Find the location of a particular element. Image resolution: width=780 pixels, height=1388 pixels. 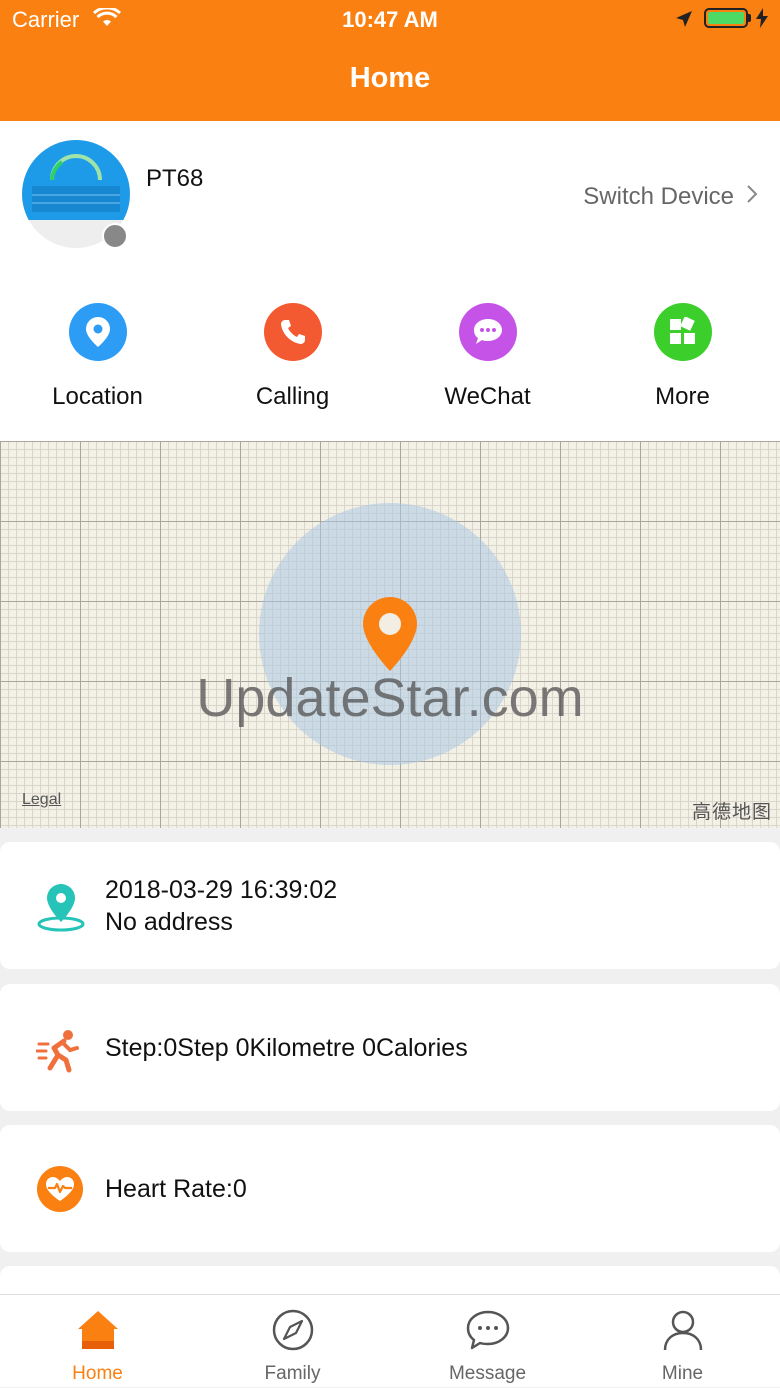

legal-link: Legal is located at coordinates (41, 800).